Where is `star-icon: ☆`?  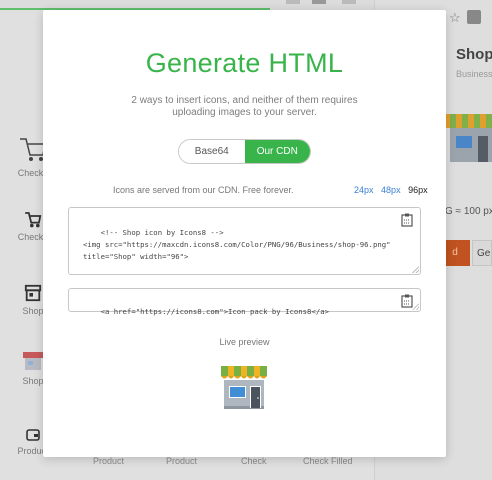 star-icon: ☆ is located at coordinates (455, 18).